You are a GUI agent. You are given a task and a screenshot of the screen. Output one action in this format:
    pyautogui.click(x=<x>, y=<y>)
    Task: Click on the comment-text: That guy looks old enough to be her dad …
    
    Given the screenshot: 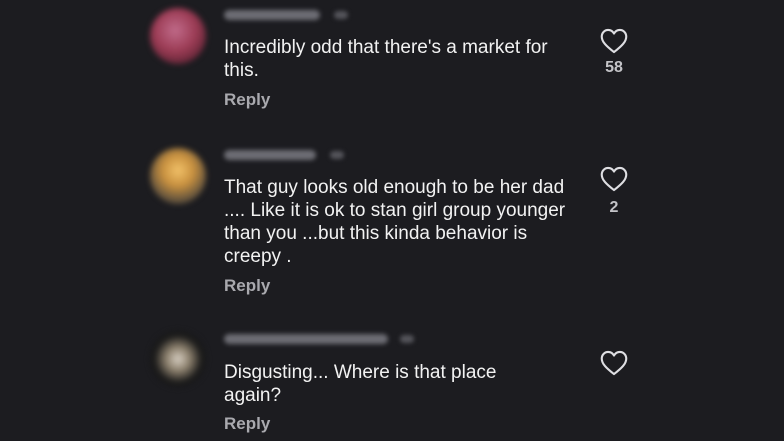 What is the action you would take?
    pyautogui.click(x=395, y=222)
    